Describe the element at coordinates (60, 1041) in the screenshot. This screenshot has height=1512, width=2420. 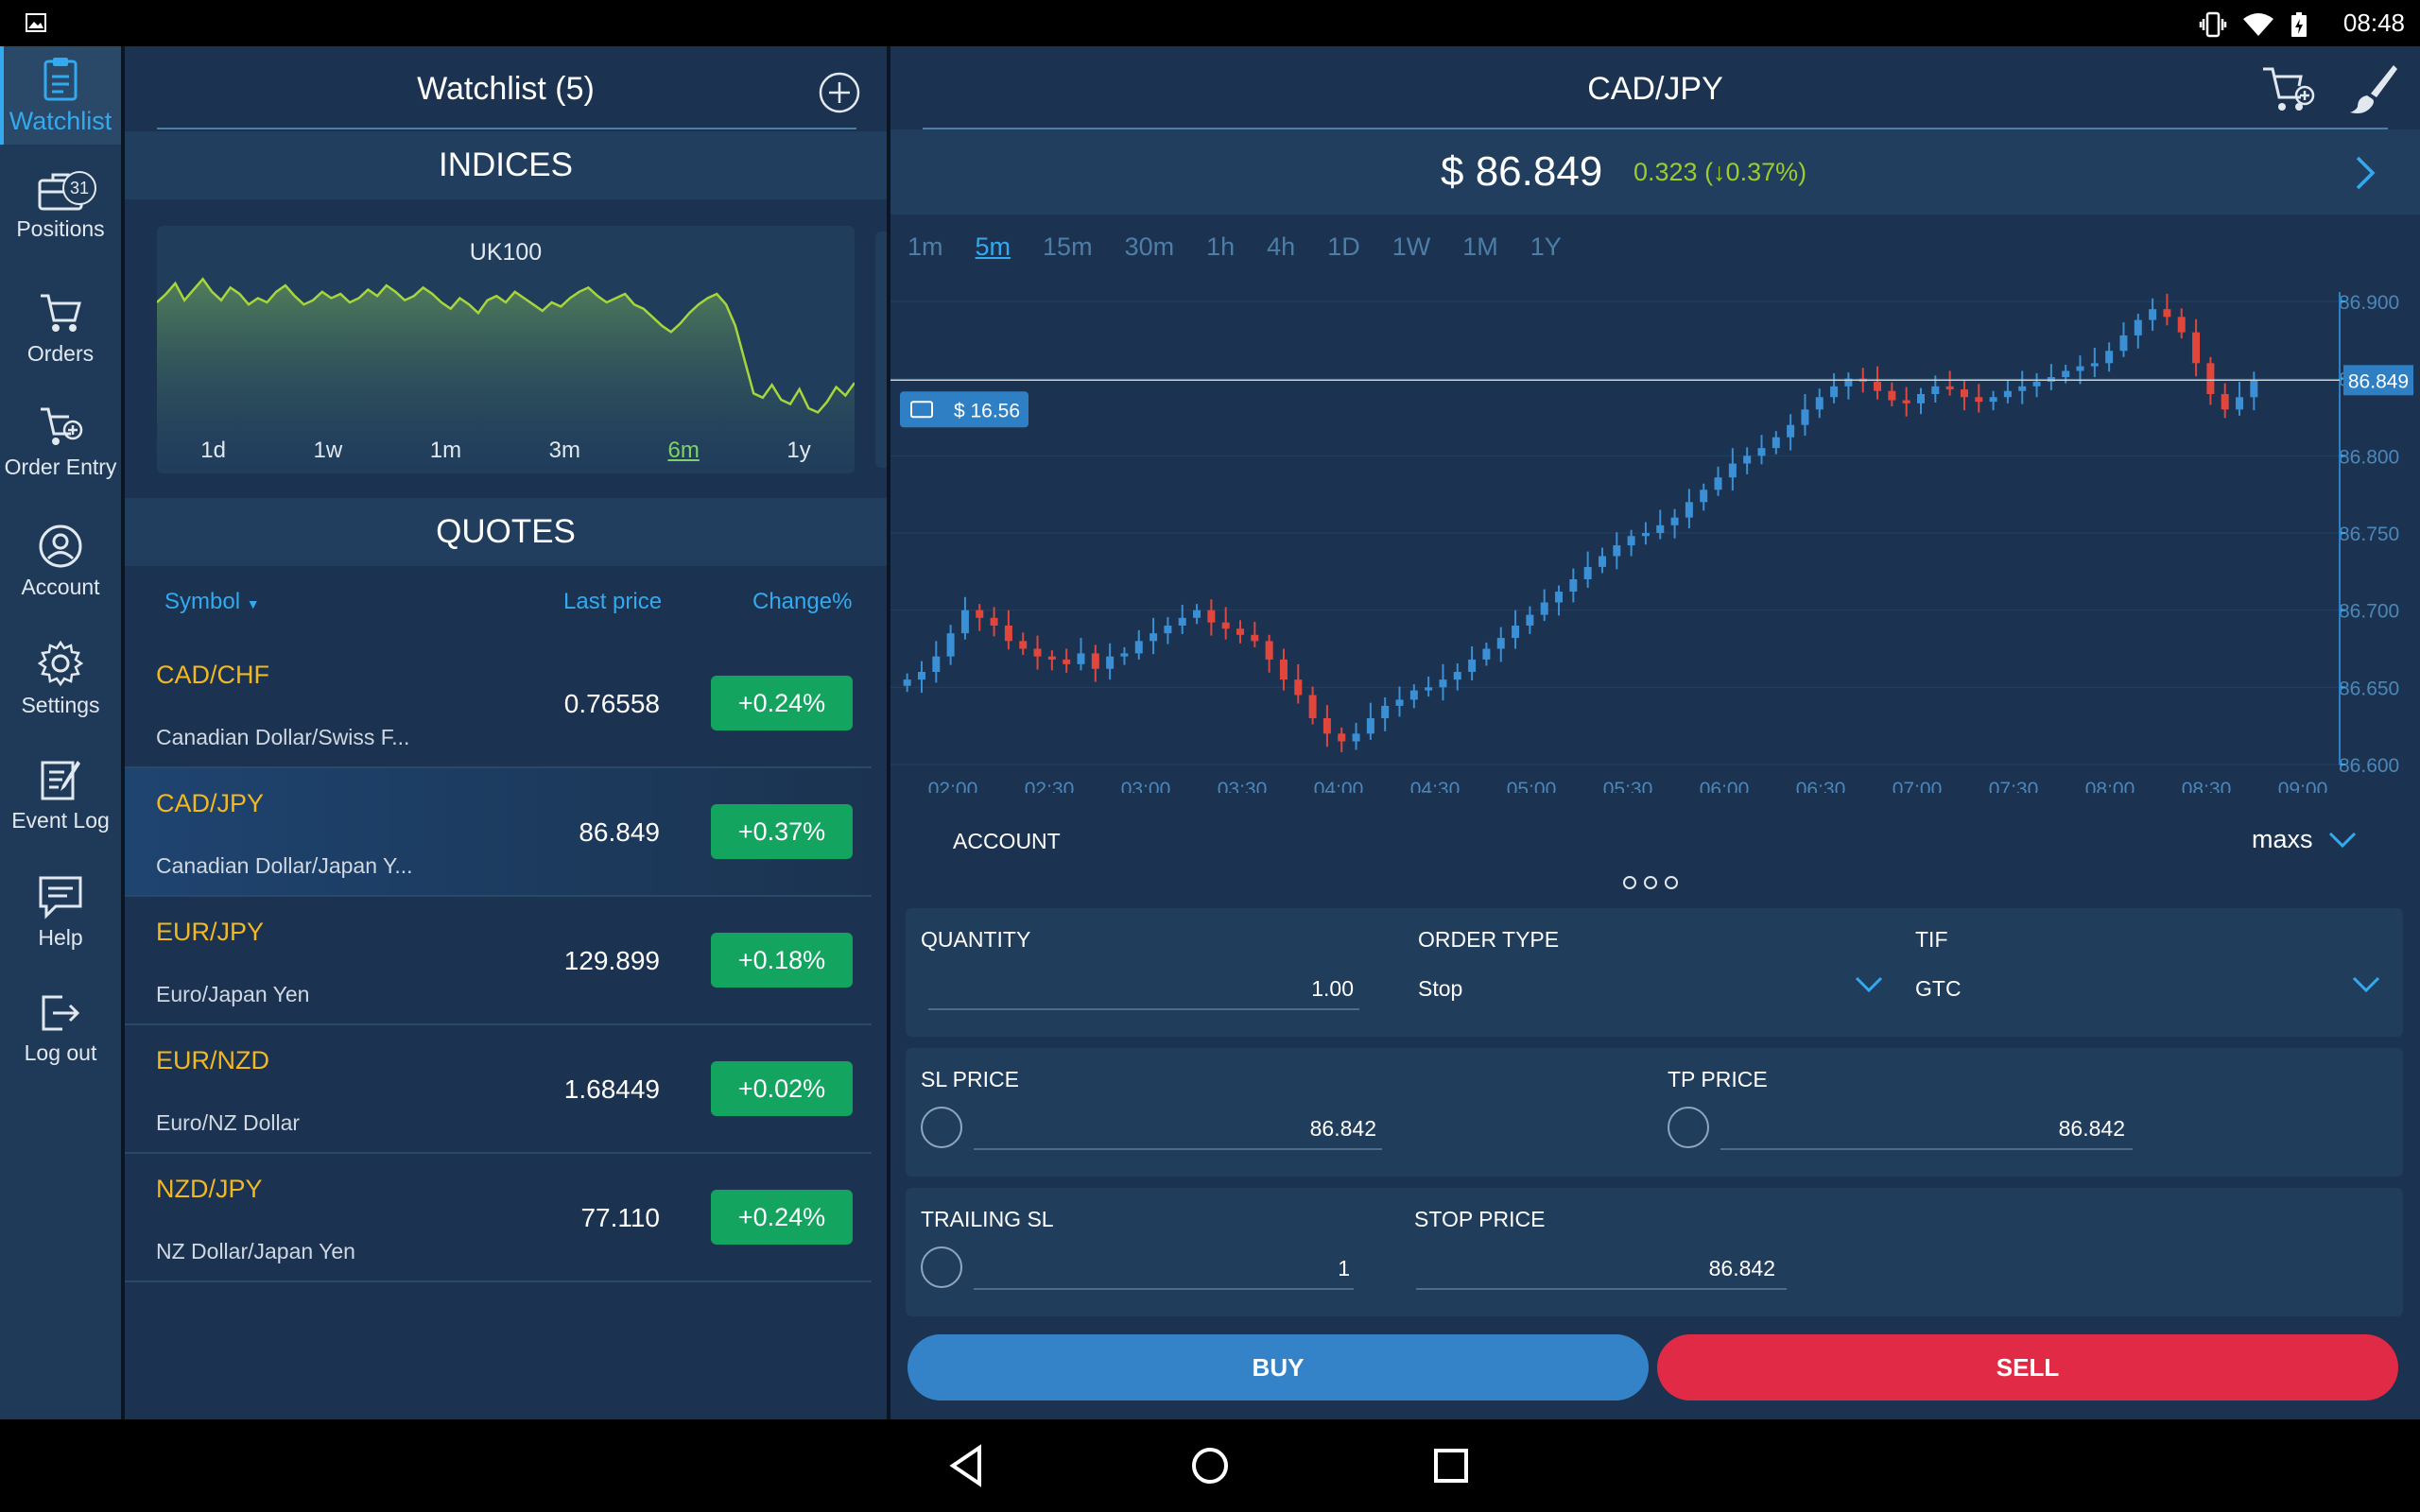
I see `sidebar-item-logout: Log out` at that location.